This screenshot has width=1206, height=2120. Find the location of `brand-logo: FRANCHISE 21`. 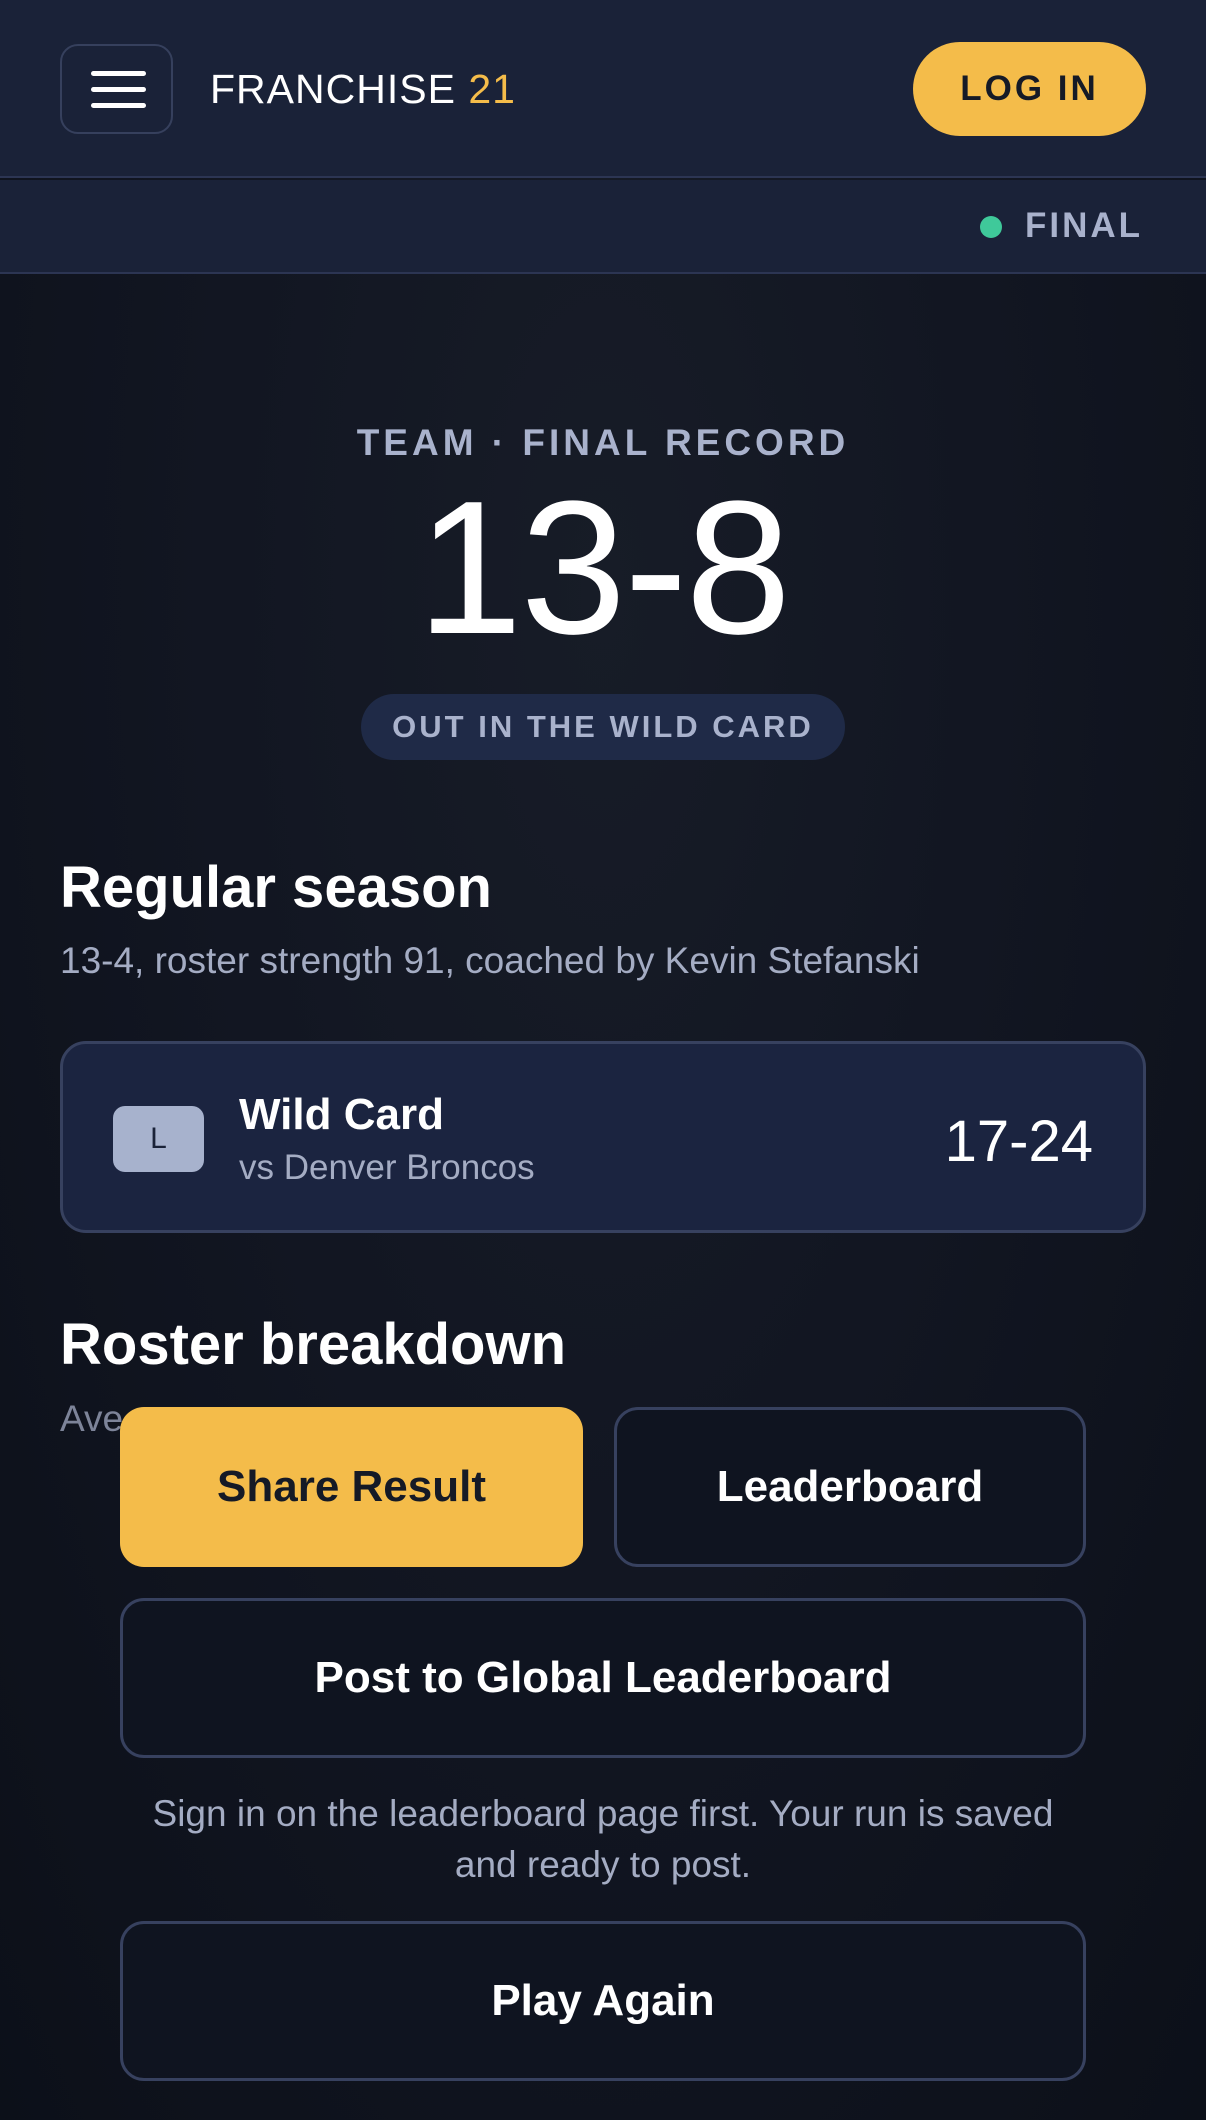

brand-logo: FRANCHISE 21 is located at coordinates (363, 89).